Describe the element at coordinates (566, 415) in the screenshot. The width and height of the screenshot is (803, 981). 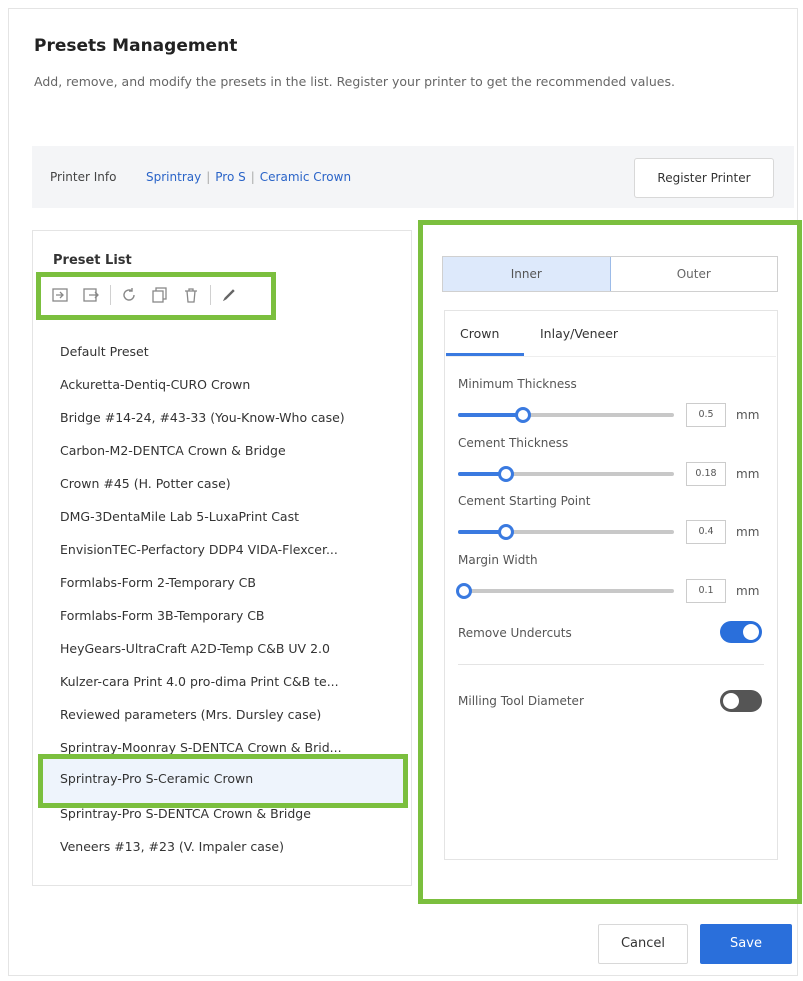
I see `minimum-thickness-slider` at that location.